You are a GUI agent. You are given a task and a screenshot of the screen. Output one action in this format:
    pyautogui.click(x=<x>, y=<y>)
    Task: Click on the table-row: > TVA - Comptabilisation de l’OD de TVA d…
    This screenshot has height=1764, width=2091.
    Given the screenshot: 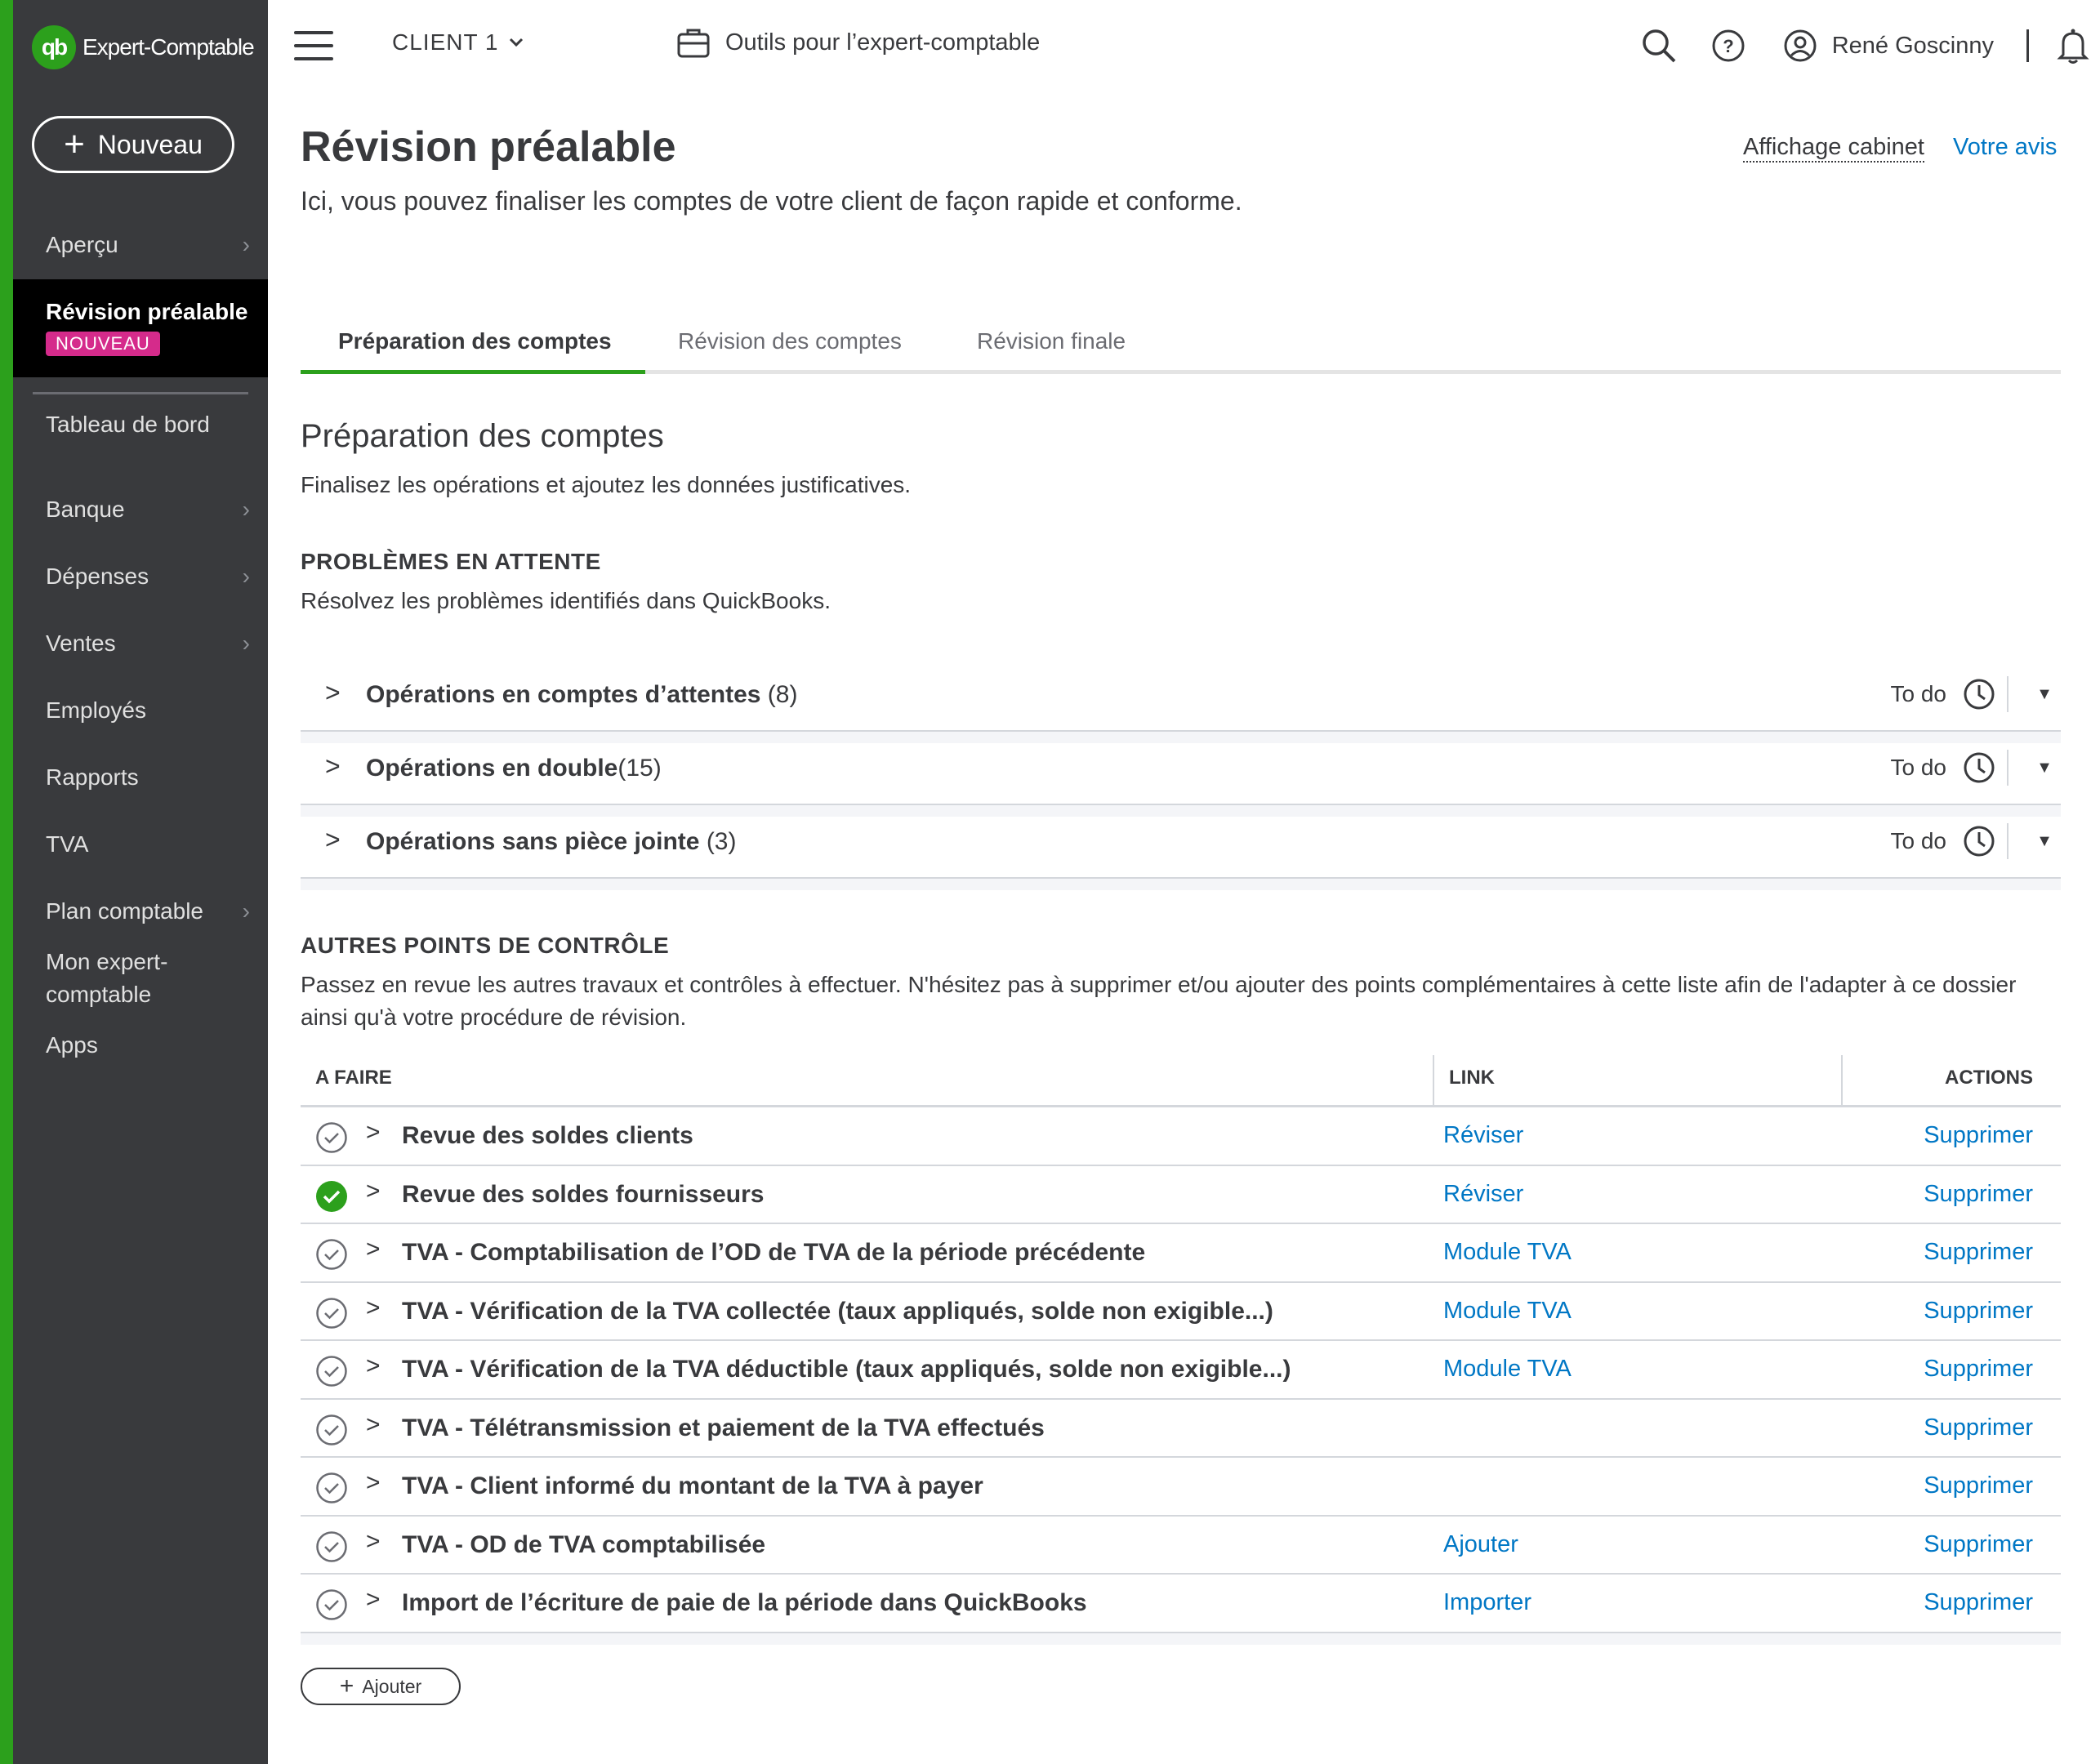 What is the action you would take?
    pyautogui.click(x=1181, y=1253)
    